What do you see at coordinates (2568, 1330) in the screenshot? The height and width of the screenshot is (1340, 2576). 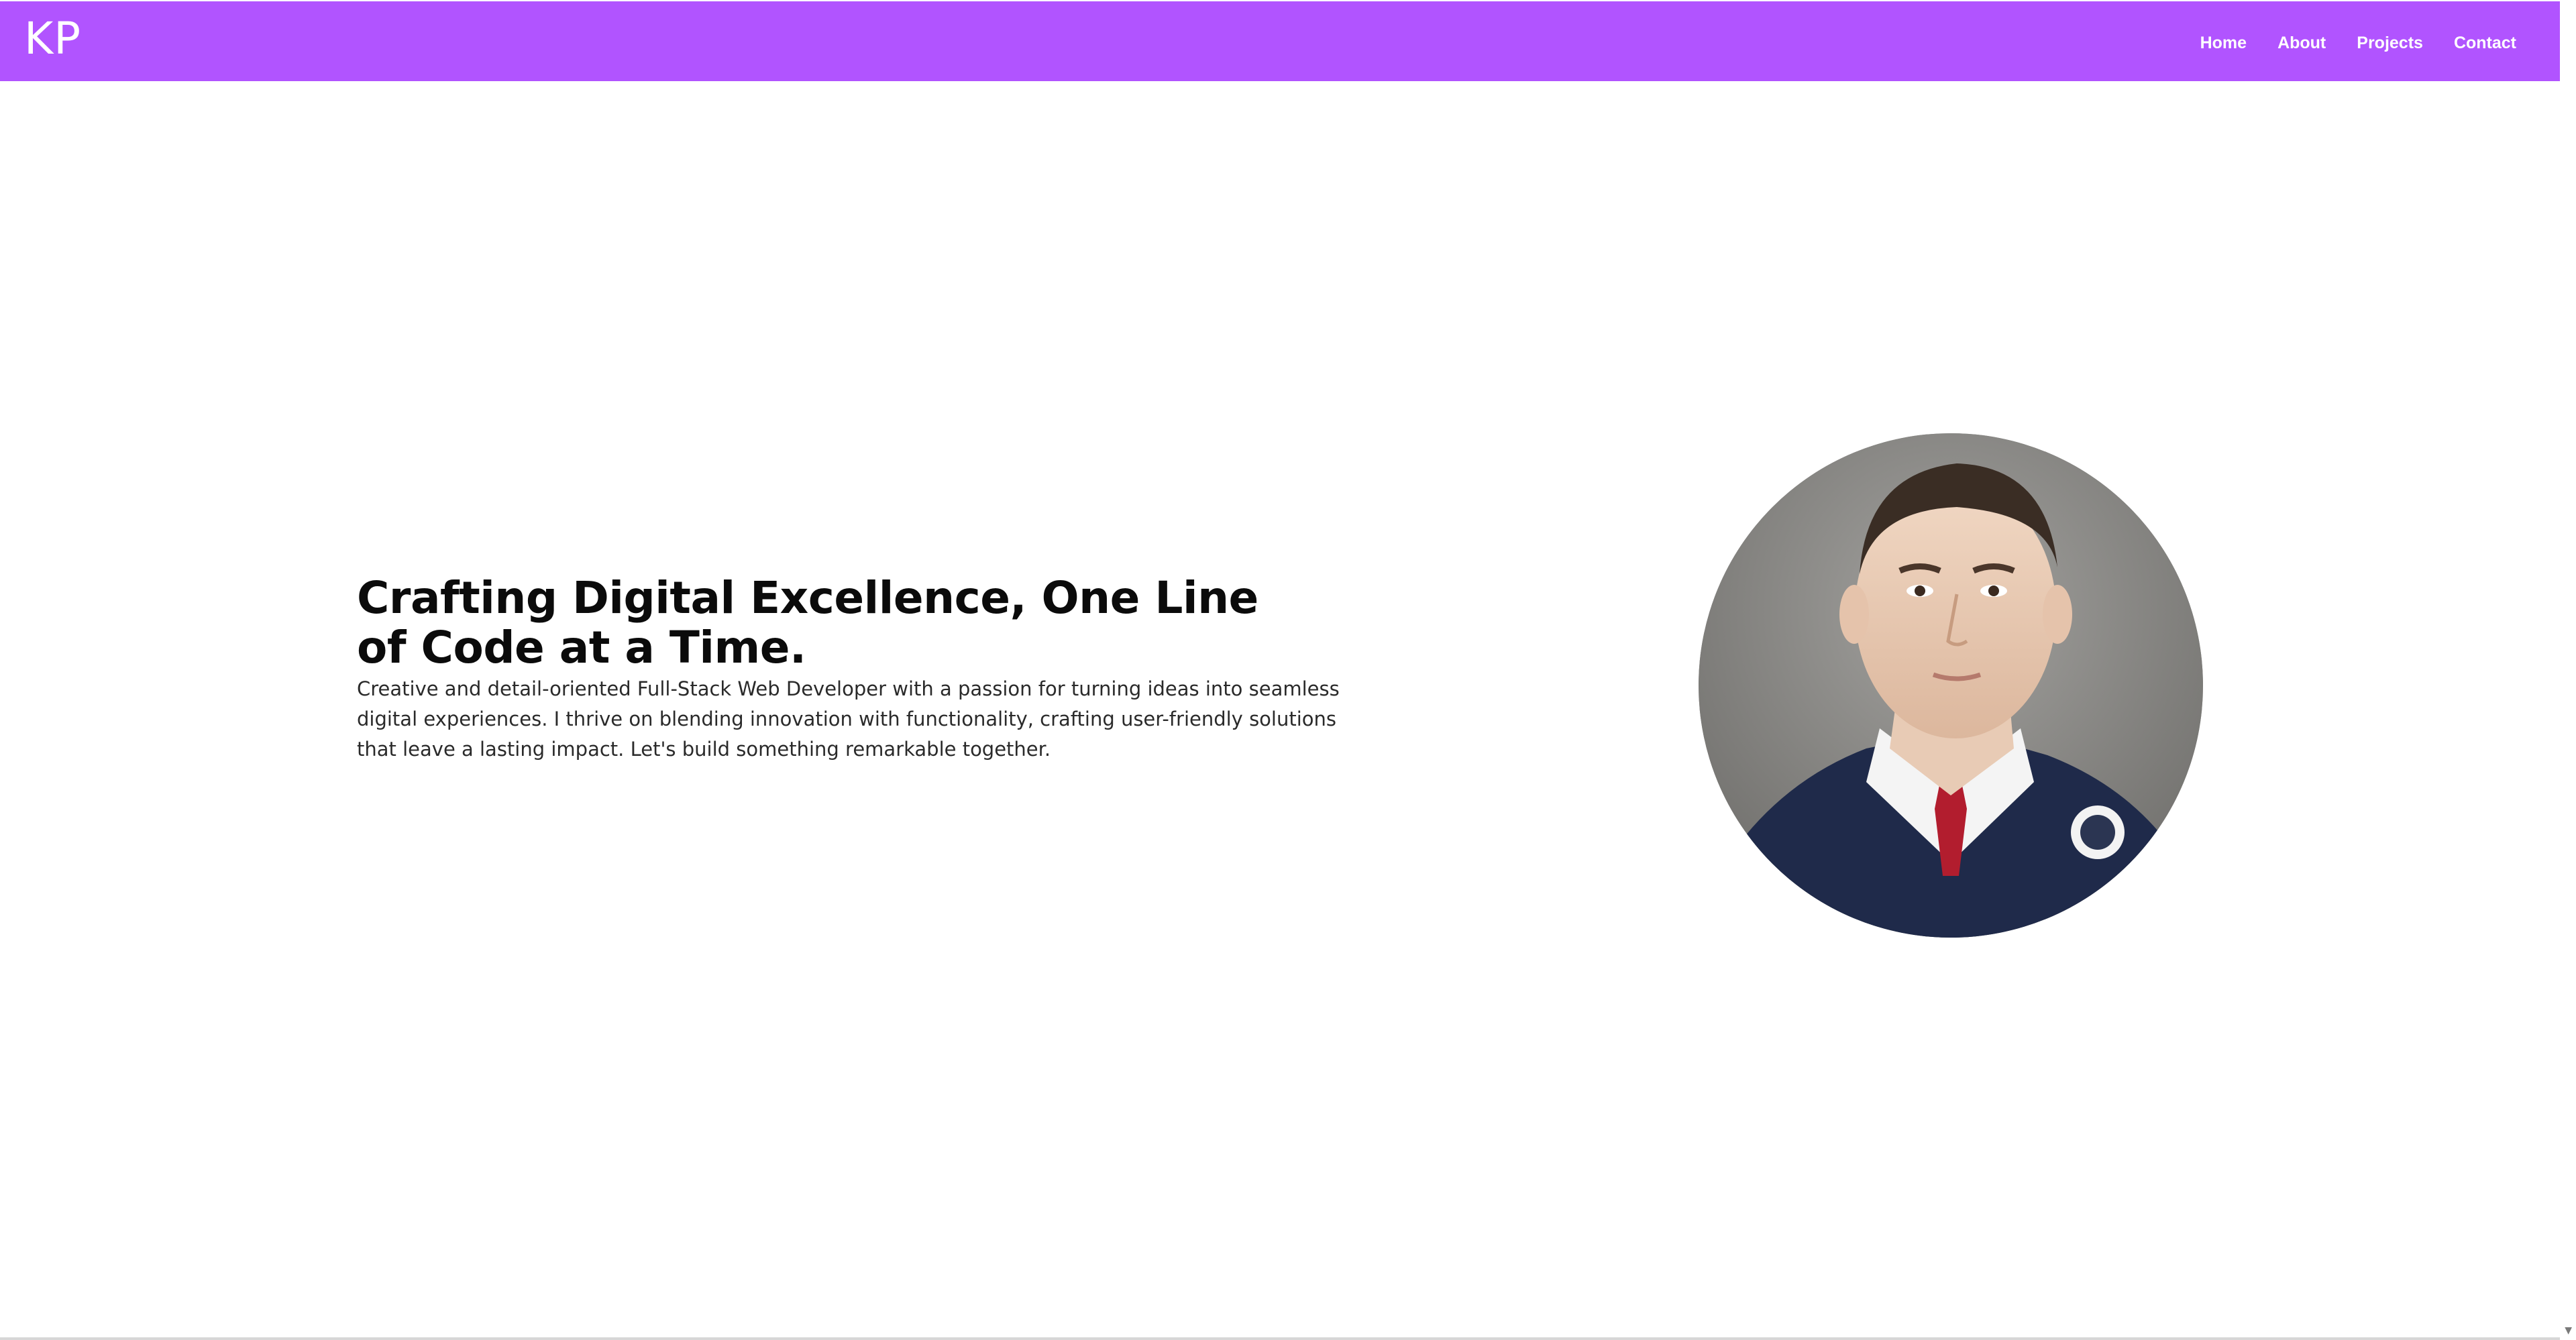 I see `scroll-down-arrow-icon: ▼` at bounding box center [2568, 1330].